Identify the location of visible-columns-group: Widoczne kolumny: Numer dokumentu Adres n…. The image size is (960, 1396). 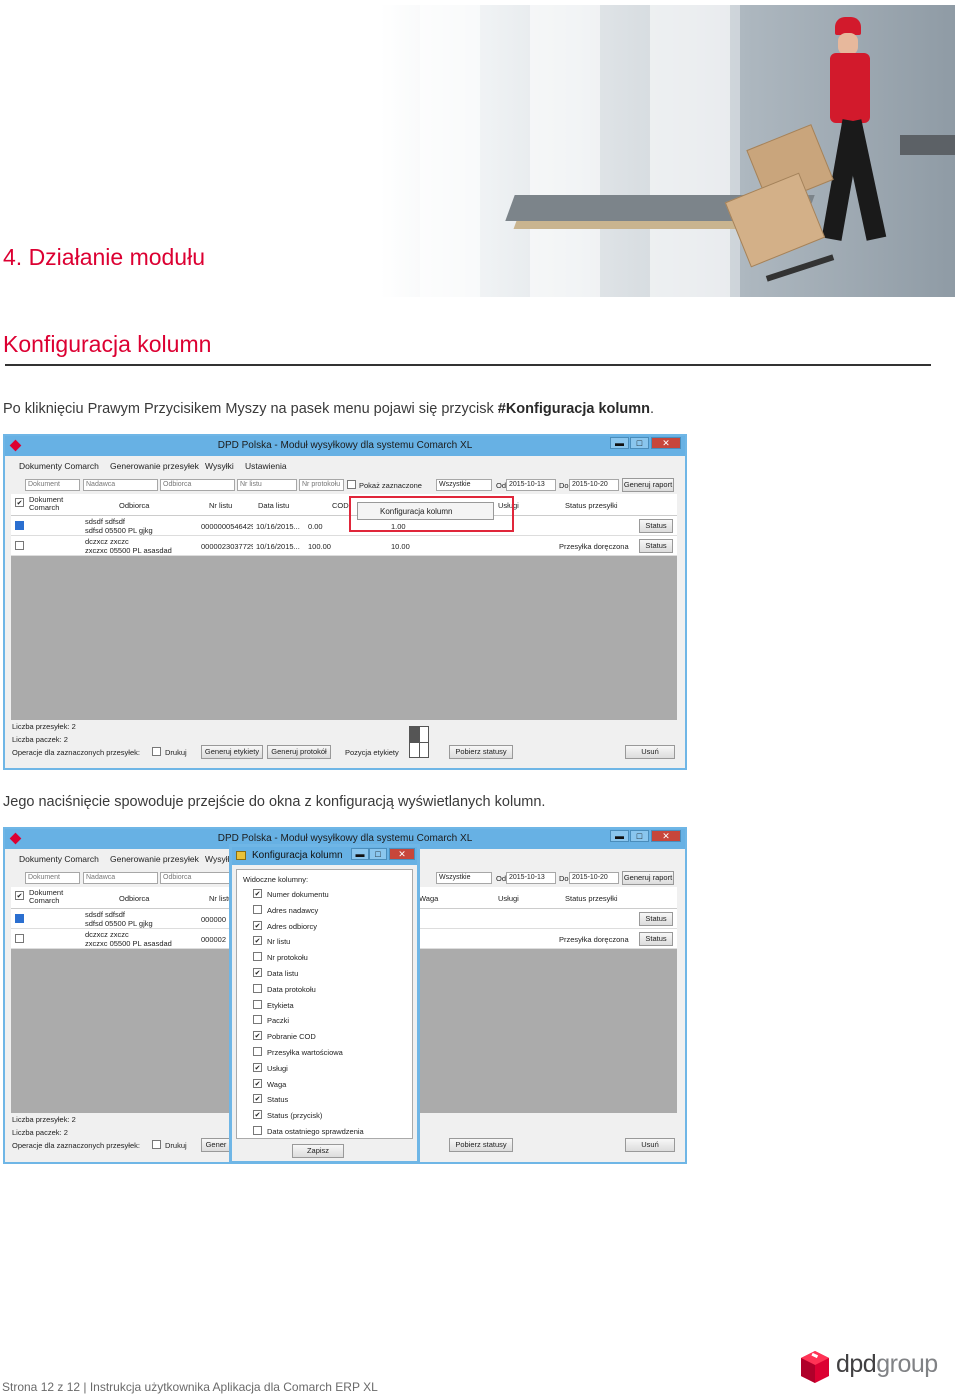
(324, 1004).